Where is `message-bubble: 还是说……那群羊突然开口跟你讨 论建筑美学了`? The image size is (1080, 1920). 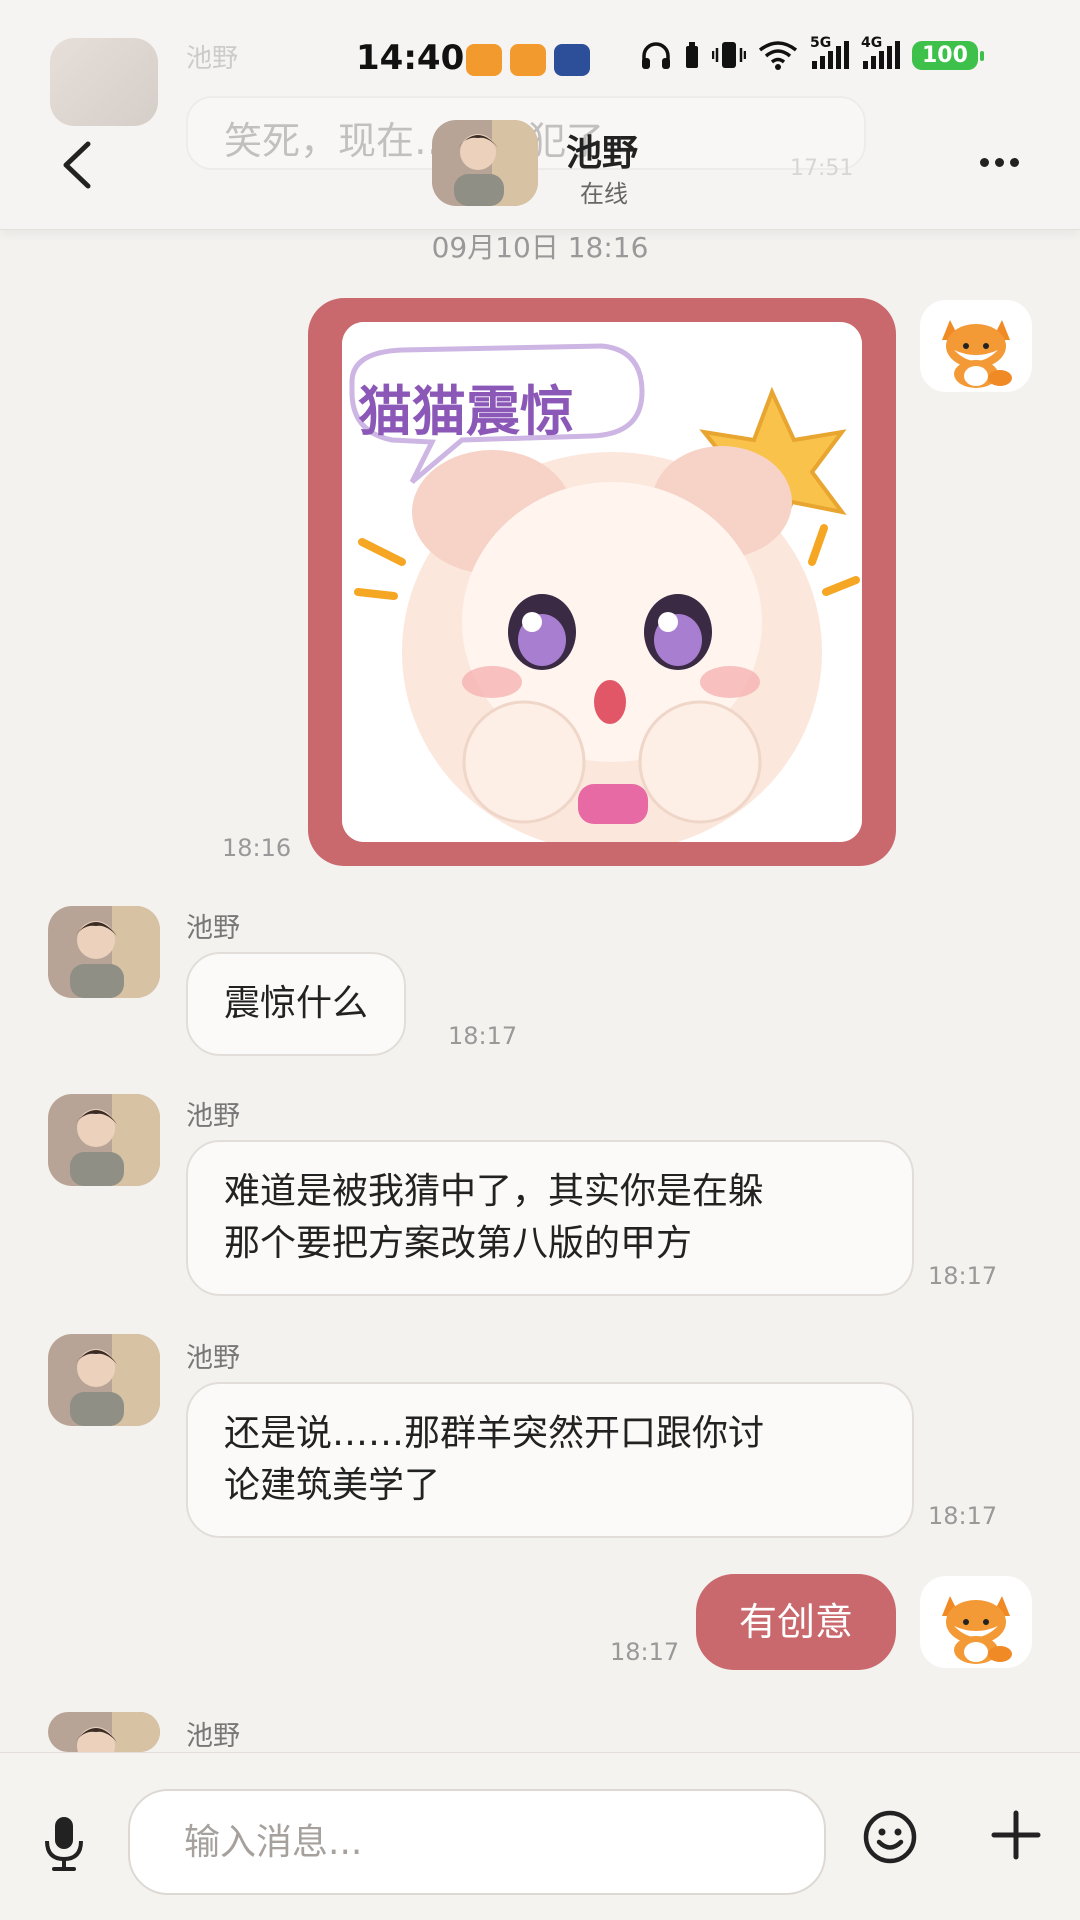 message-bubble: 还是说……那群羊突然开口跟你讨 论建筑美学了 is located at coordinates (550, 1460).